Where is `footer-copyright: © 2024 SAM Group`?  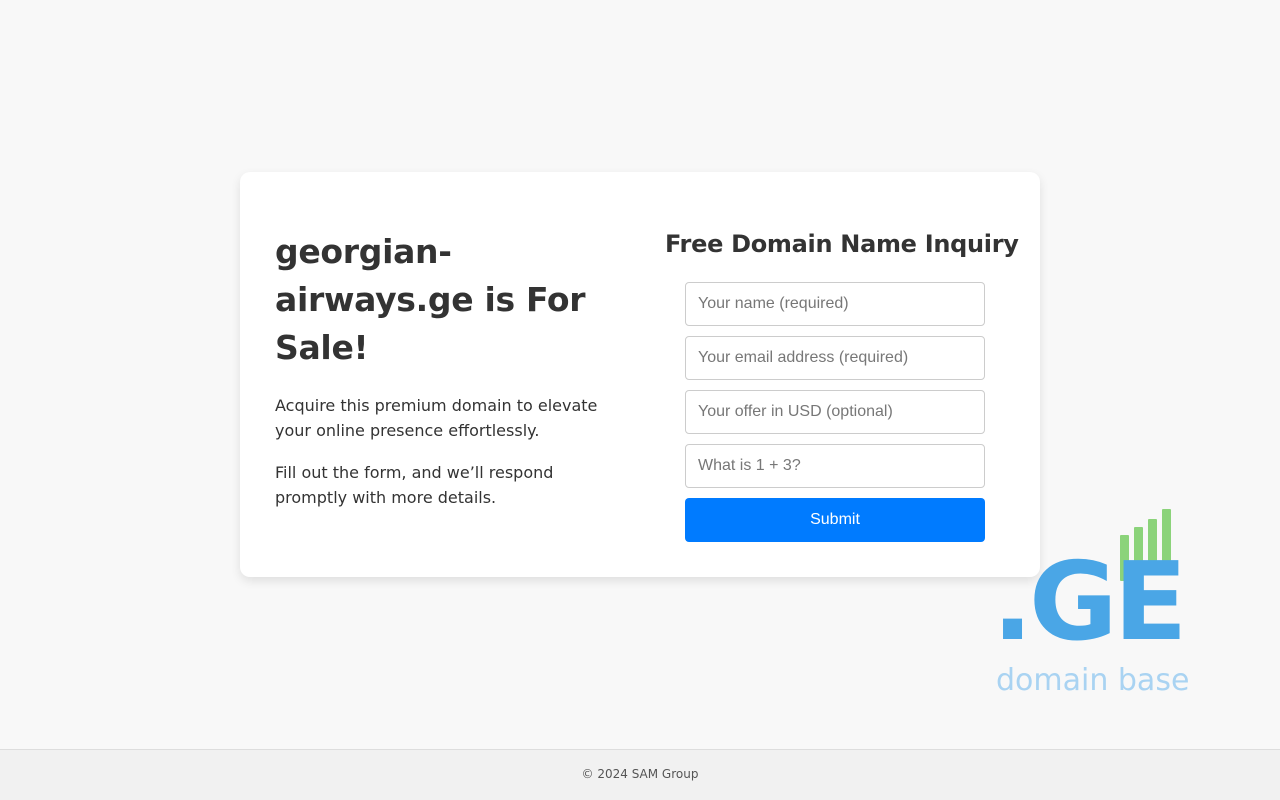
footer-copyright: © 2024 SAM Group is located at coordinates (640, 774).